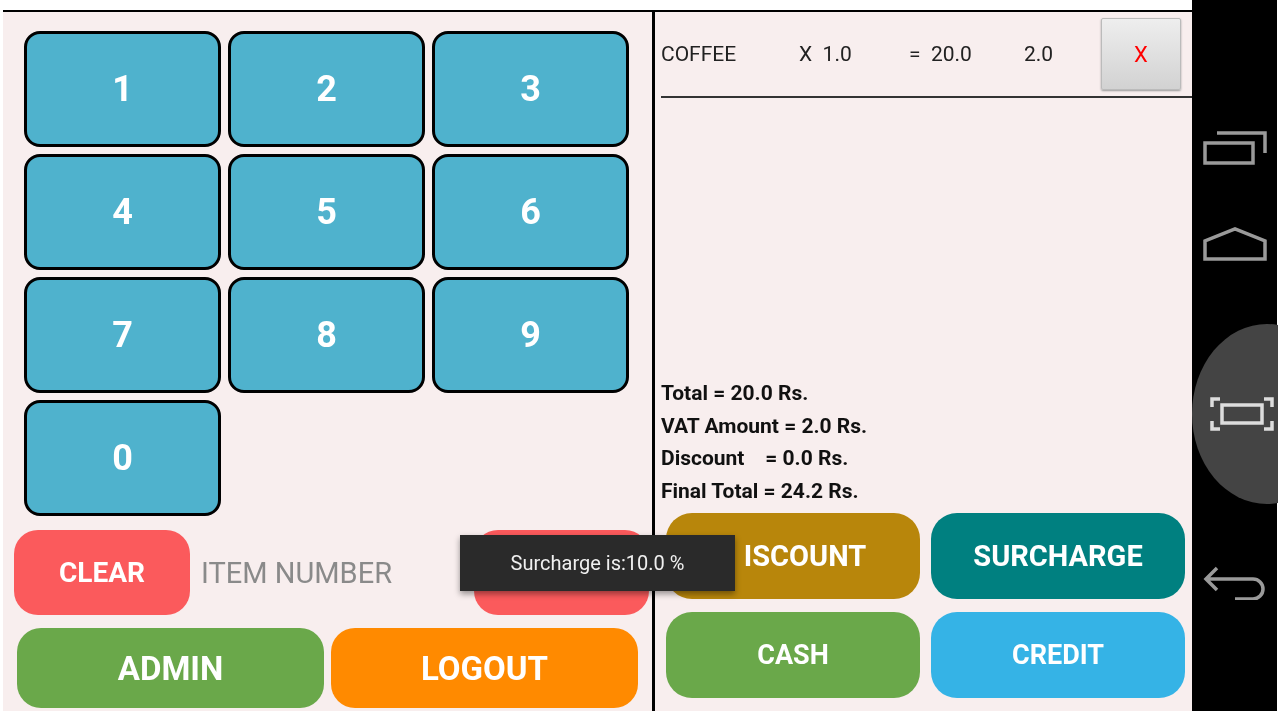 The width and height of the screenshot is (1278, 711). Describe the element at coordinates (597, 563) in the screenshot. I see `surcharge-toast: Surcharge is:10.0 %` at that location.